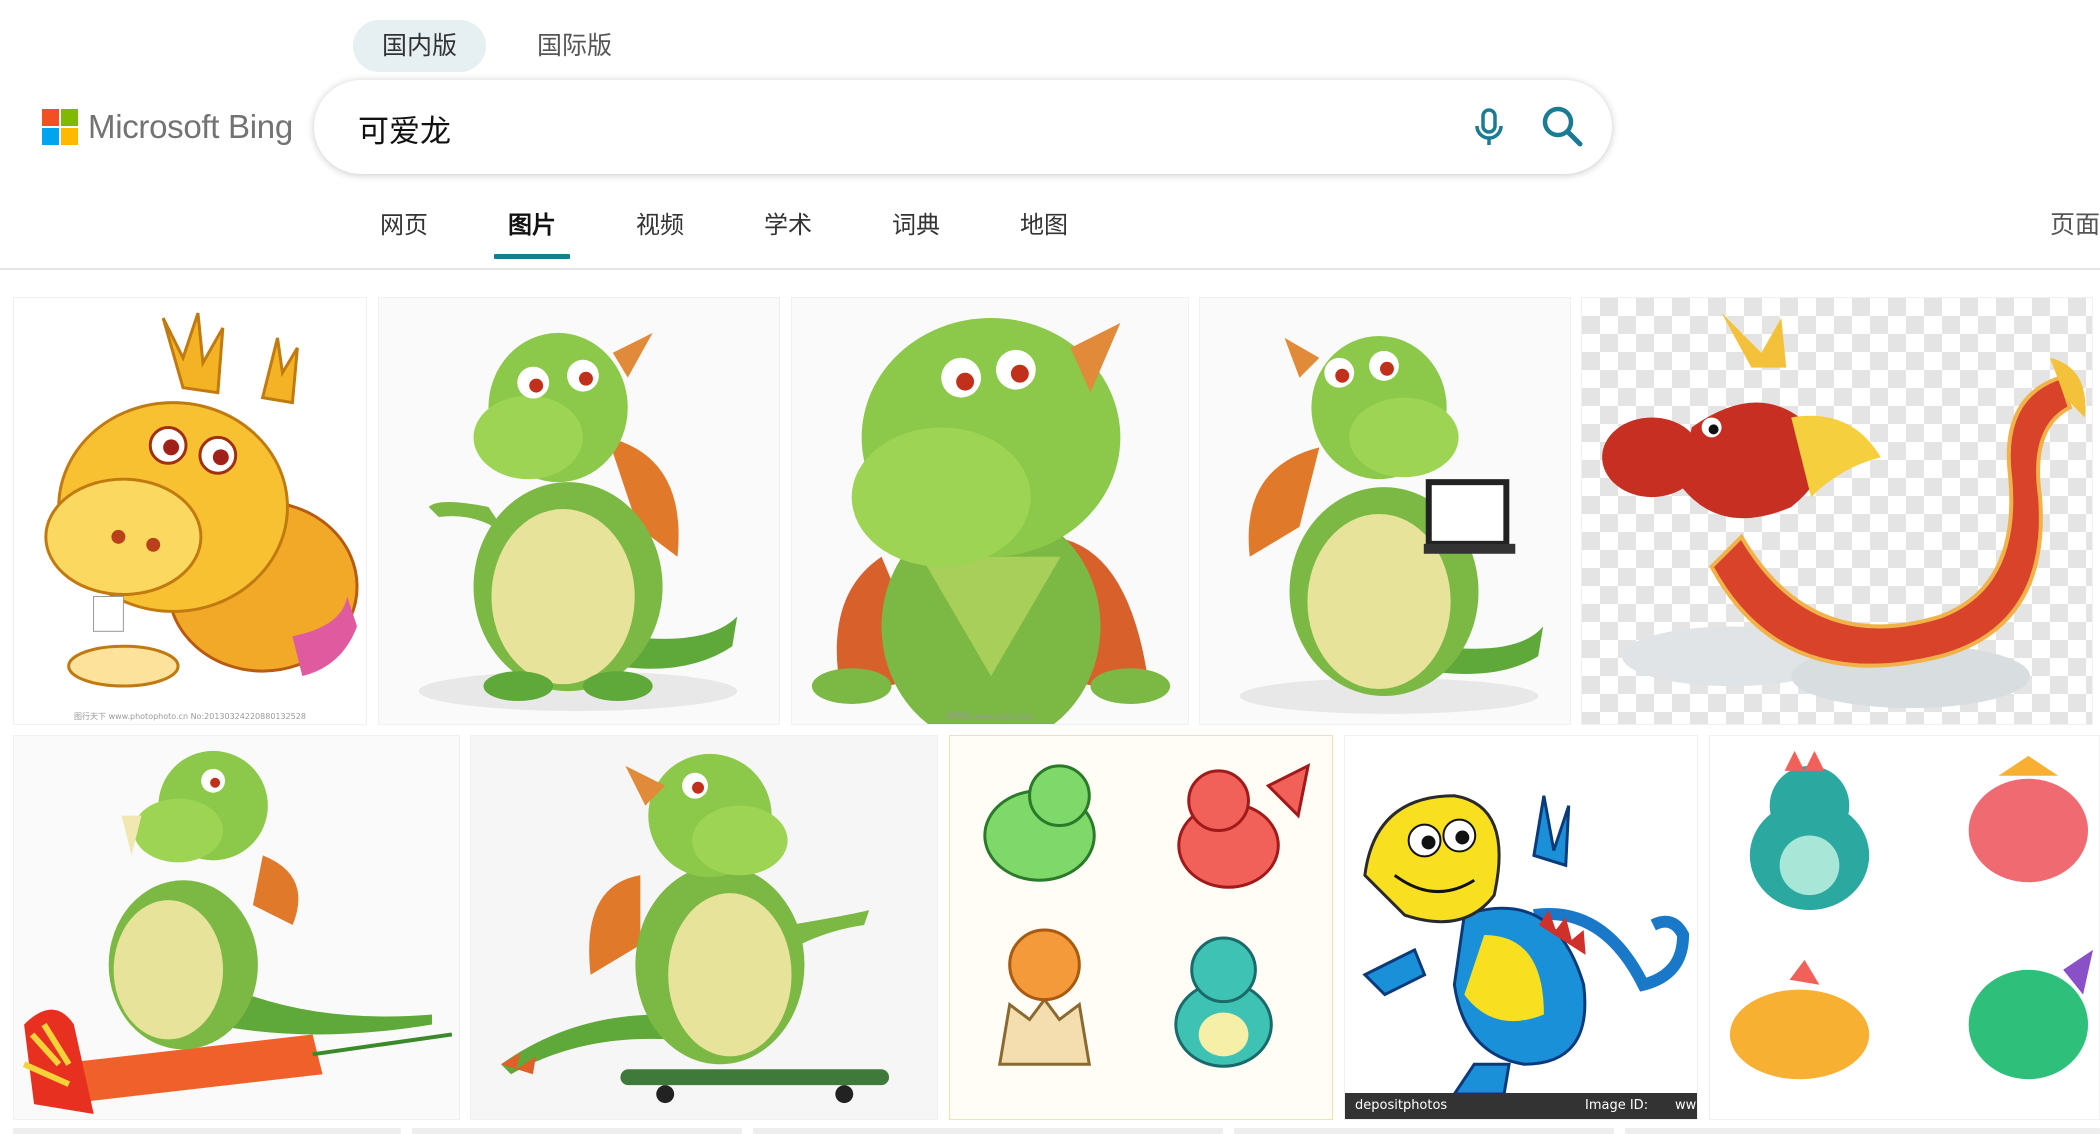 Image resolution: width=2100 pixels, height=1134 pixels. I want to click on green-dragon-closeup-image, so click(991, 520).